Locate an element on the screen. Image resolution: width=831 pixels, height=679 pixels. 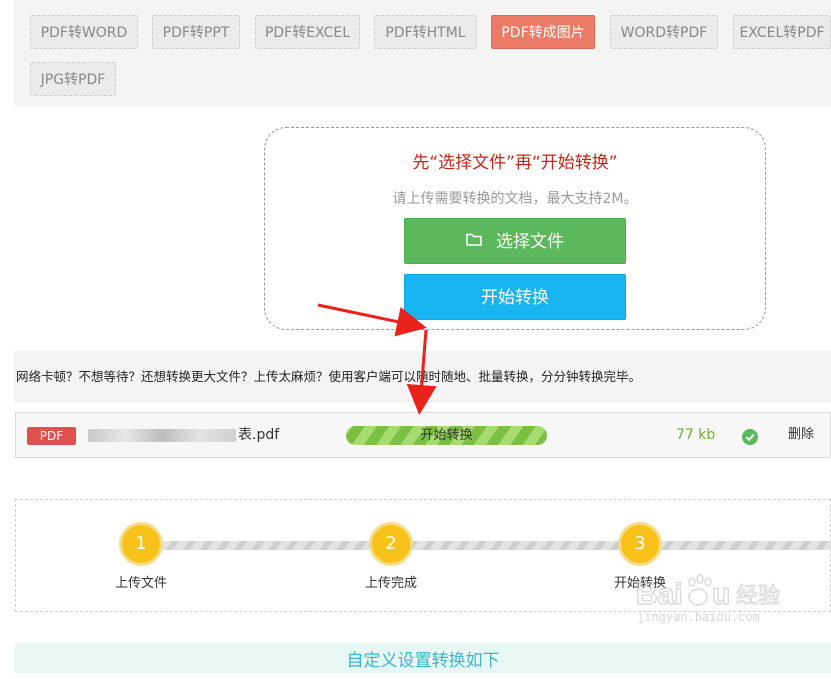
tab-excel-to-pdf: EXCEL转PDF is located at coordinates (782, 32).